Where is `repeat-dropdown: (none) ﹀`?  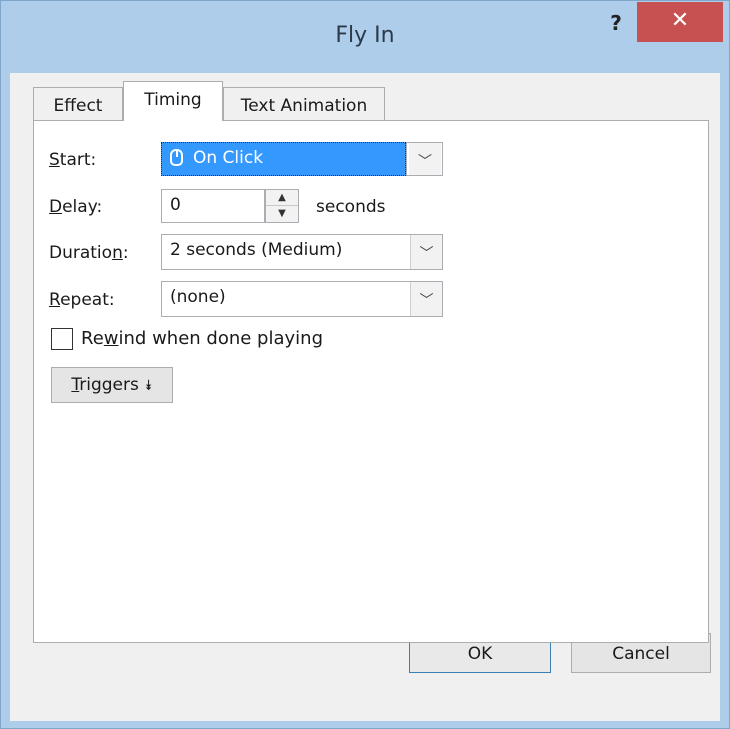 repeat-dropdown: (none) ﹀ is located at coordinates (302, 299).